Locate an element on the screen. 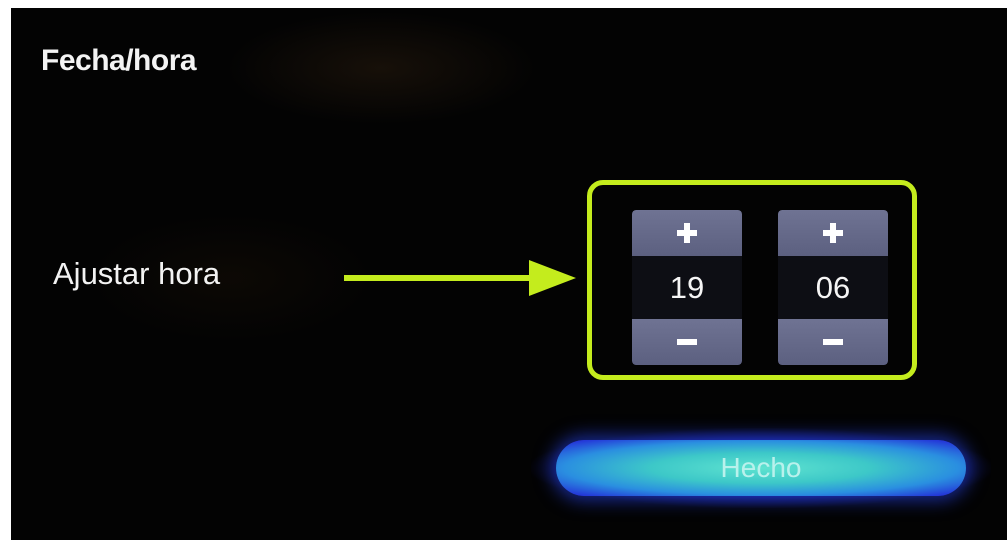 The width and height of the screenshot is (1007, 540). hour-decrement-button is located at coordinates (687, 342).